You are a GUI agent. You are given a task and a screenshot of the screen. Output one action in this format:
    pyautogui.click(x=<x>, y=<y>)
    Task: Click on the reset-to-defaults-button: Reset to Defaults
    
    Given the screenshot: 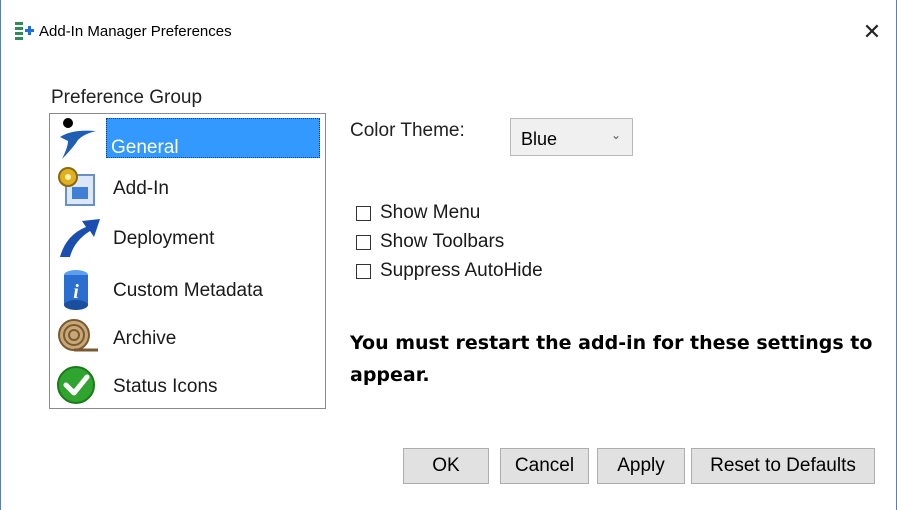 What is the action you would take?
    pyautogui.click(x=783, y=466)
    